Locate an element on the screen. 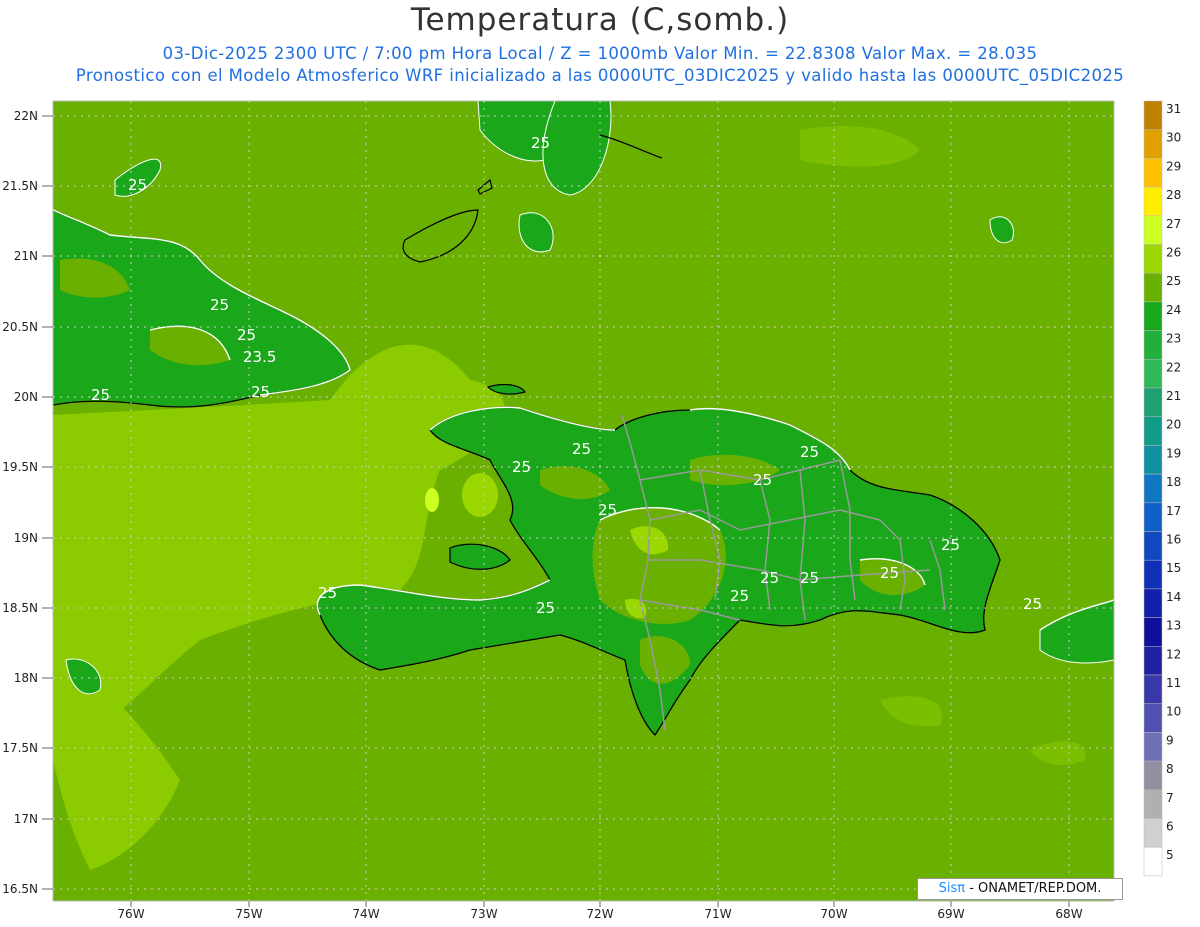  colorbar-label: 24 is located at coordinates (1173, 310).